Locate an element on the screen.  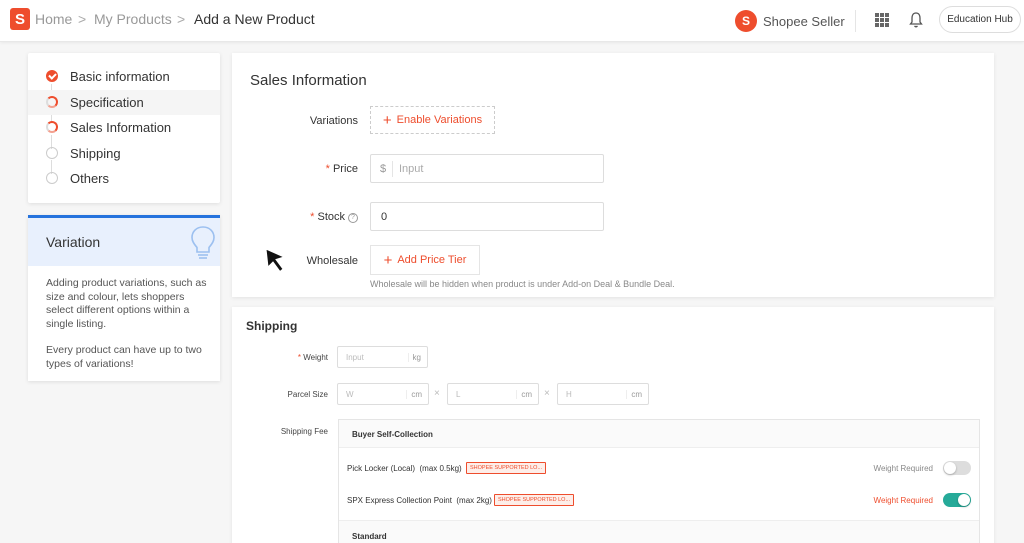
step-others: Others is located at coordinates (124, 178).